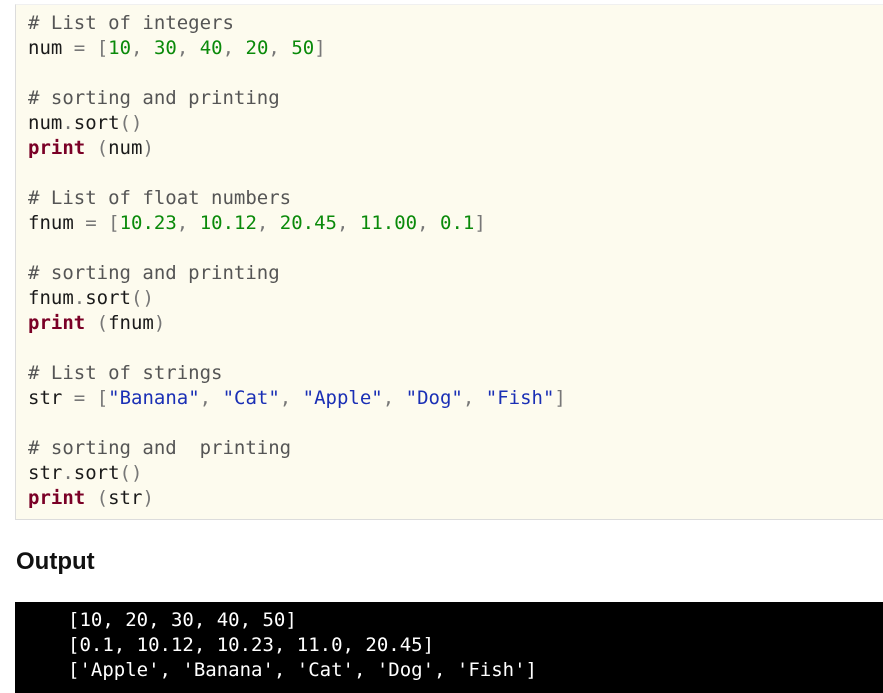 This screenshot has height=693, width=883. I want to click on code-line-5: num.sort(), so click(85, 123).